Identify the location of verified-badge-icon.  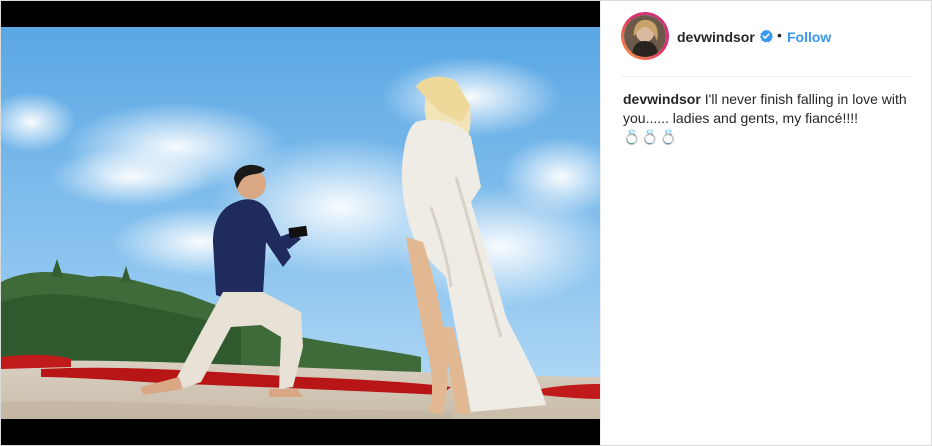
(766, 36).